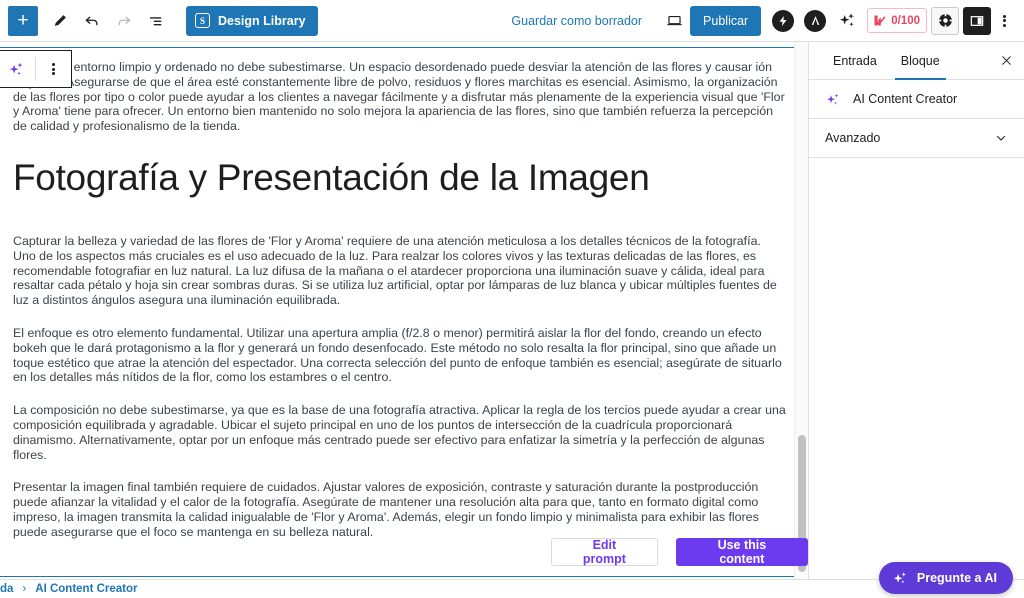  Describe the element at coordinates (853, 138) in the screenshot. I see `sidebar-advanced-label: Avanzado` at that location.